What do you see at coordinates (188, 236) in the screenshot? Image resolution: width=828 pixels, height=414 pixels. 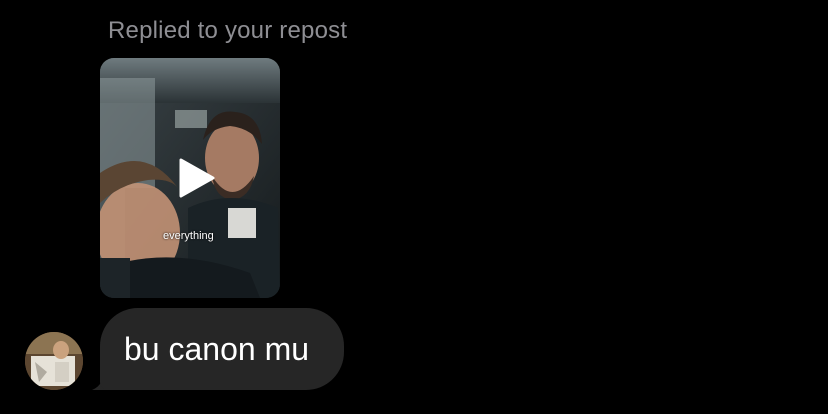 I see `video-caption: everything` at bounding box center [188, 236].